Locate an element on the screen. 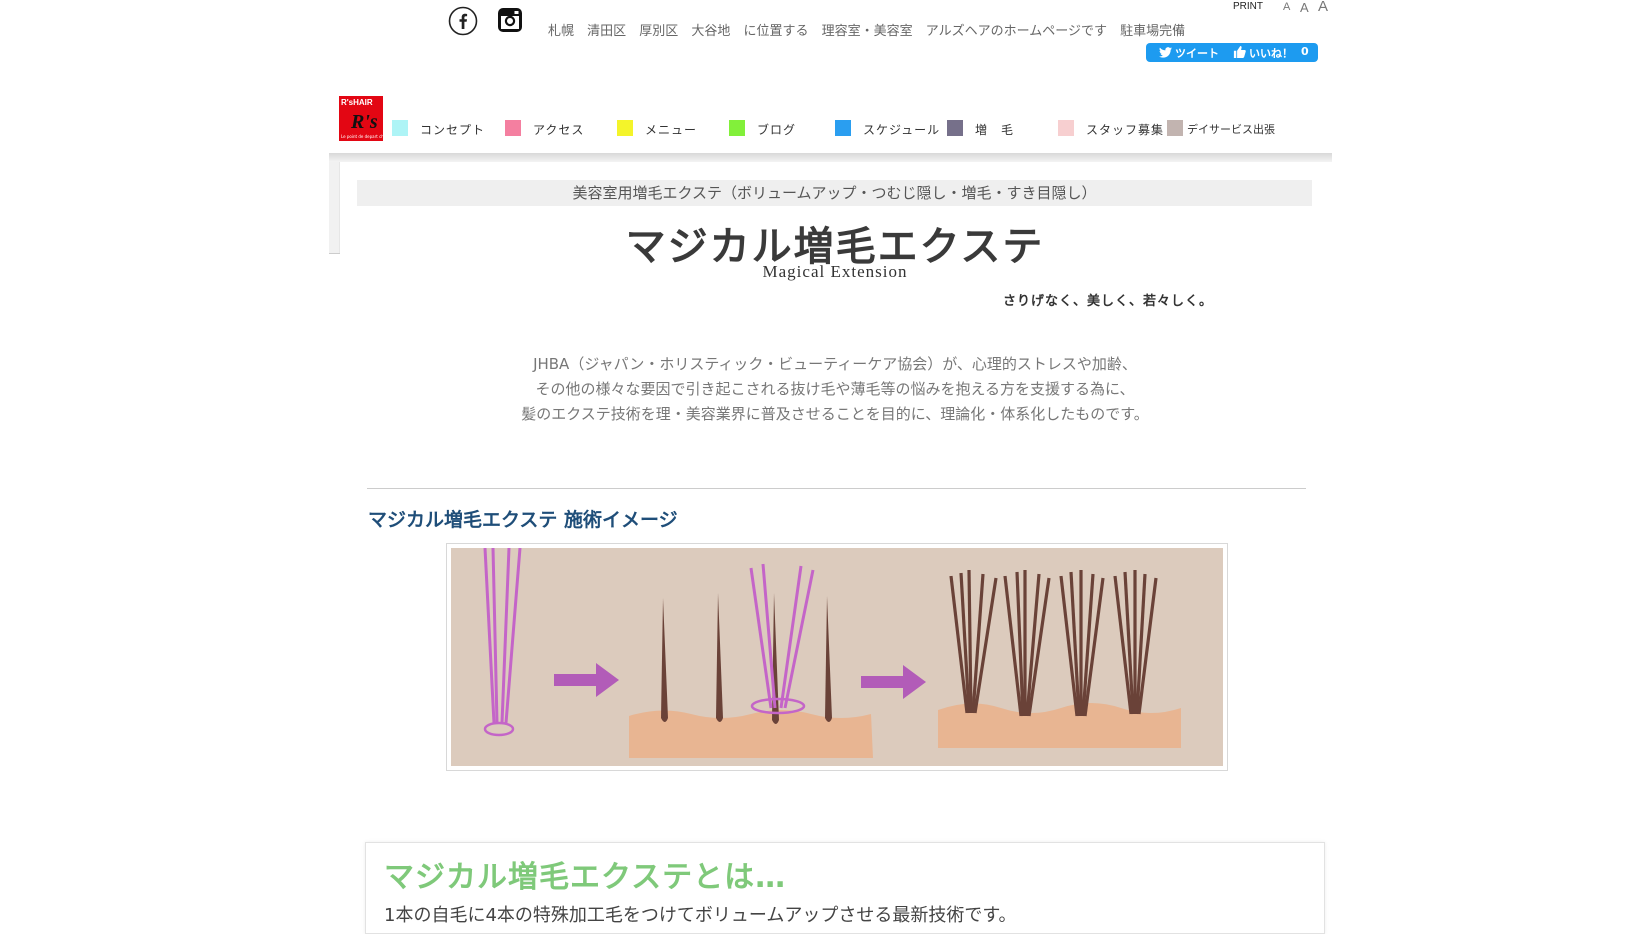 The image size is (1652, 934). page-title-english: Magical Extension is located at coordinates (835, 271).